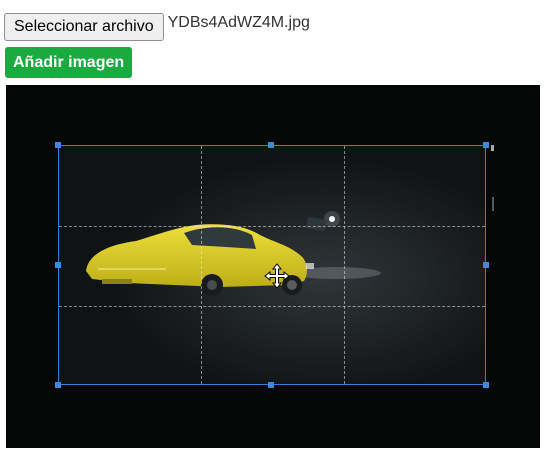 The image size is (554, 474). I want to click on crop-handle-ne, so click(486, 145).